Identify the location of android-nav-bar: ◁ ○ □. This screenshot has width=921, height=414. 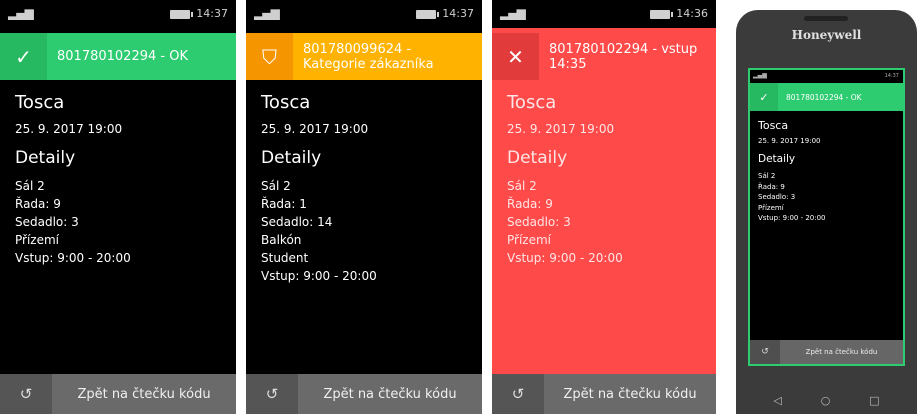
(826, 400).